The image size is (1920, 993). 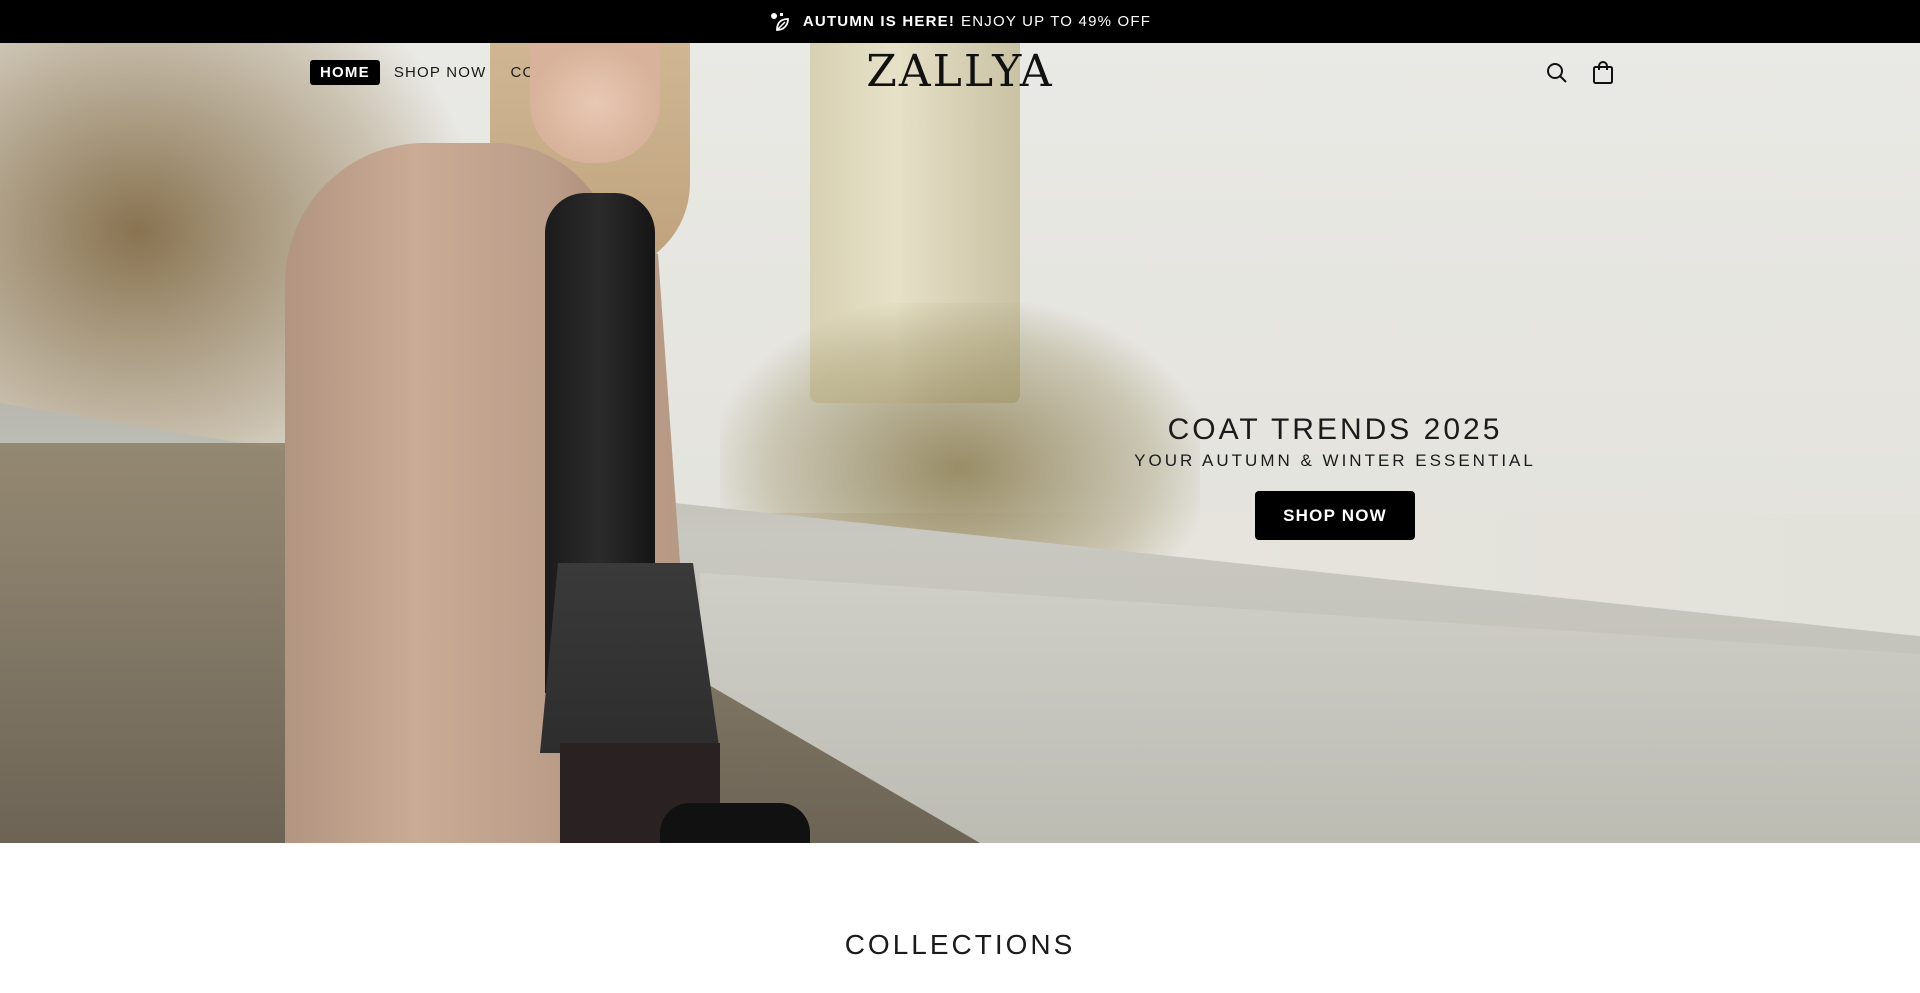 I want to click on leaf-icon, so click(x=780, y=22).